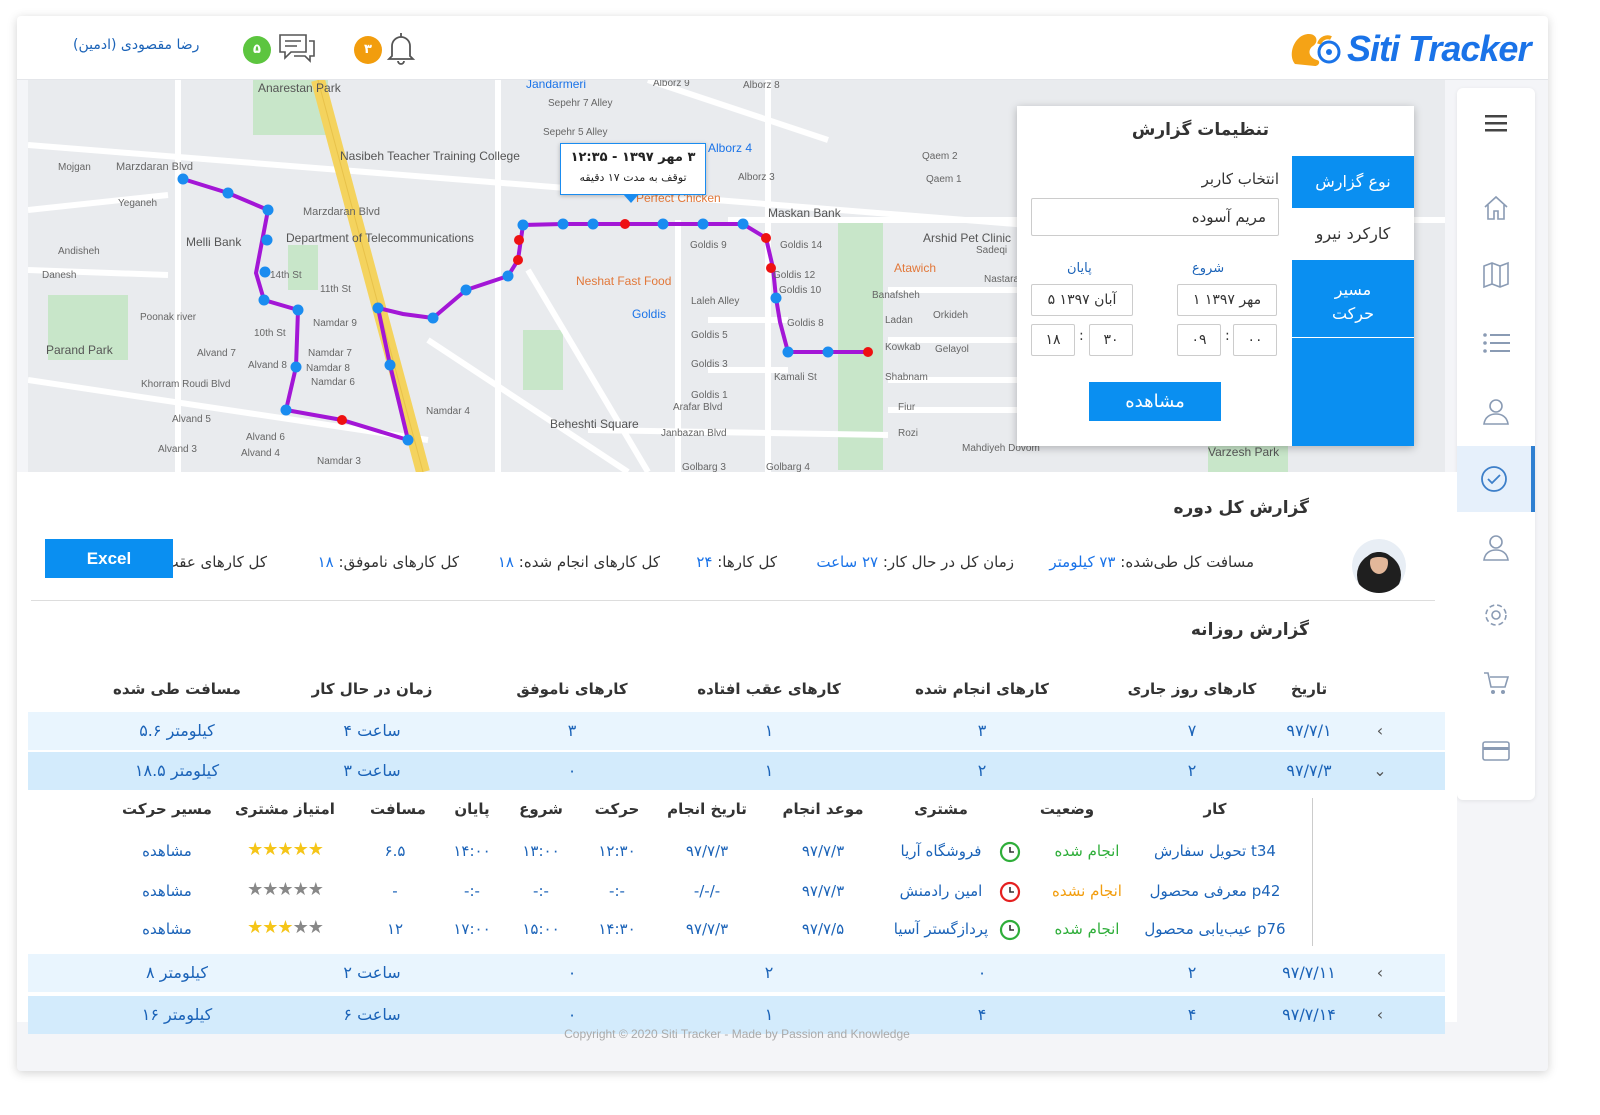  Describe the element at coordinates (1496, 615) in the screenshot. I see `gear-icon` at that location.